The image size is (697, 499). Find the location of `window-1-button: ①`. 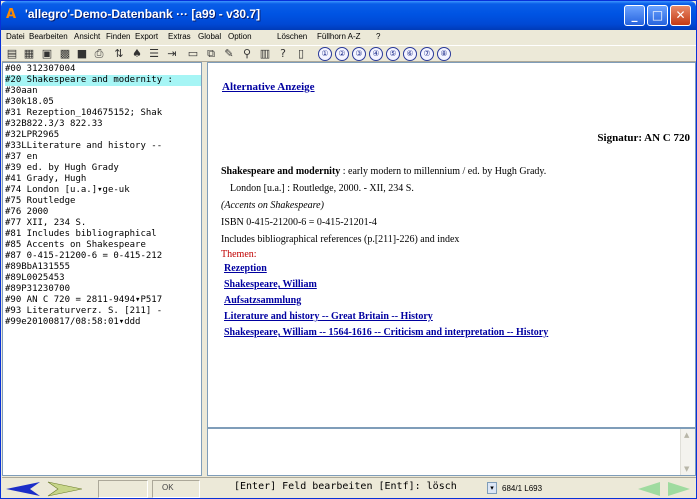

window-1-button: ① is located at coordinates (325, 54).